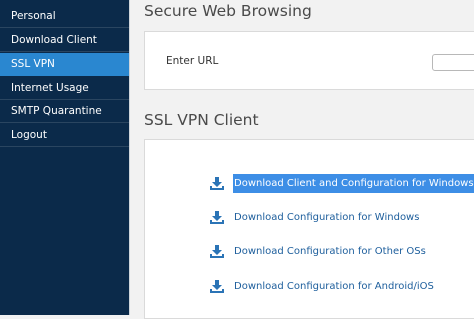 The image size is (474, 319). I want to click on download-link-label: Download Configuration for Other OSs, so click(330, 251).